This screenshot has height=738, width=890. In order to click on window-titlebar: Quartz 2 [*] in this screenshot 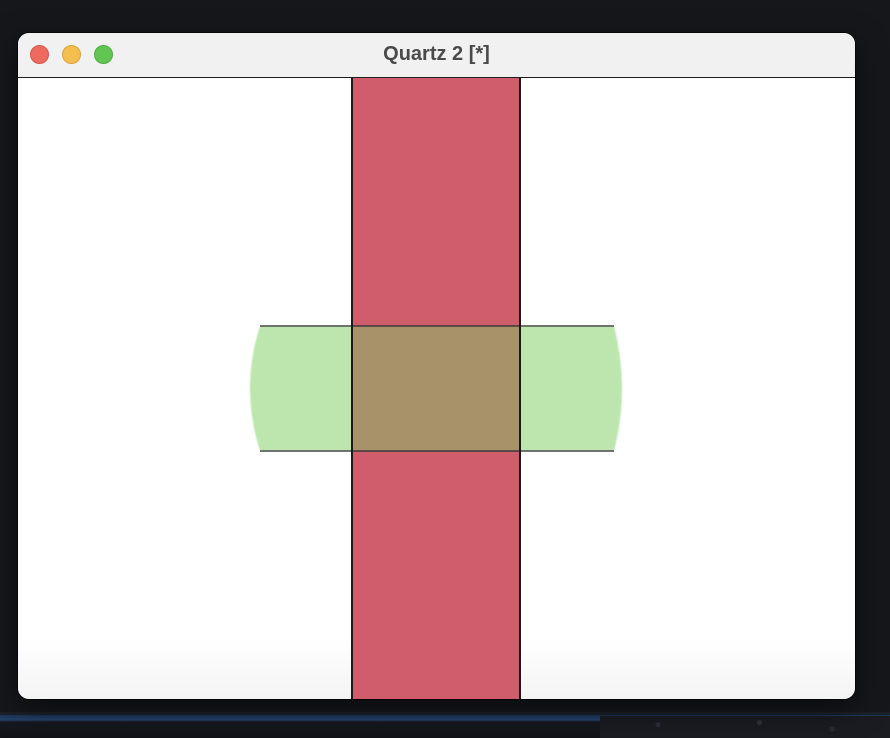, I will do `click(436, 55)`.